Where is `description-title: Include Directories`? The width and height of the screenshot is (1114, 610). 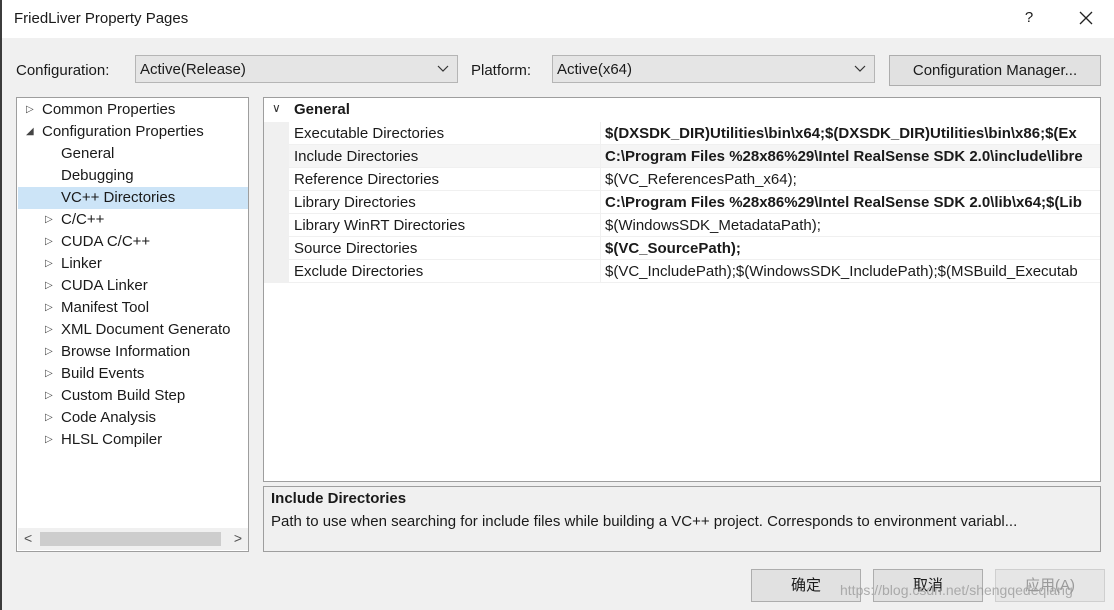 description-title: Include Directories is located at coordinates (339, 498).